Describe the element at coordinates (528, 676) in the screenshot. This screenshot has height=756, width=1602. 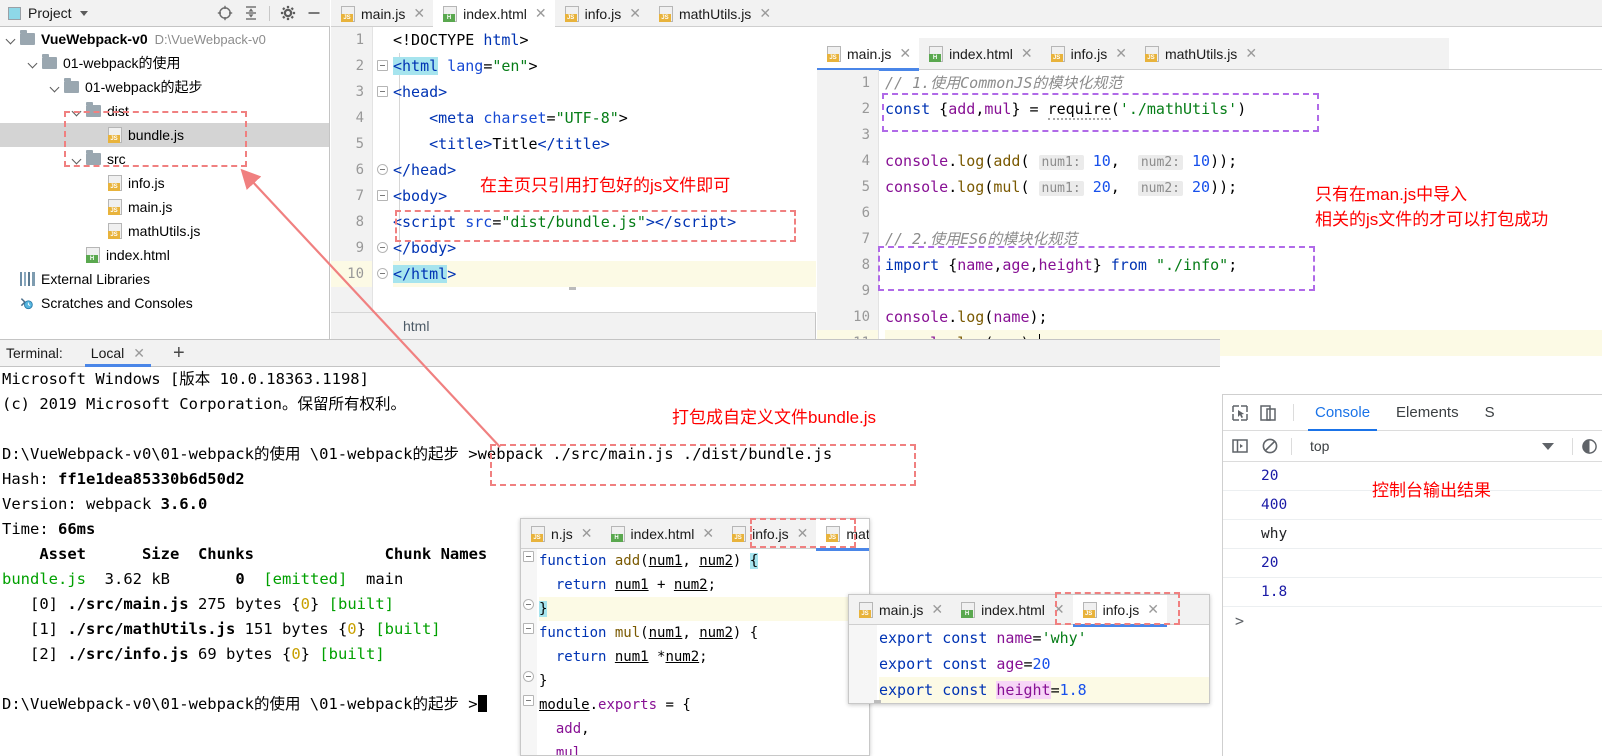
I see `fold-marker-mul-close` at that location.